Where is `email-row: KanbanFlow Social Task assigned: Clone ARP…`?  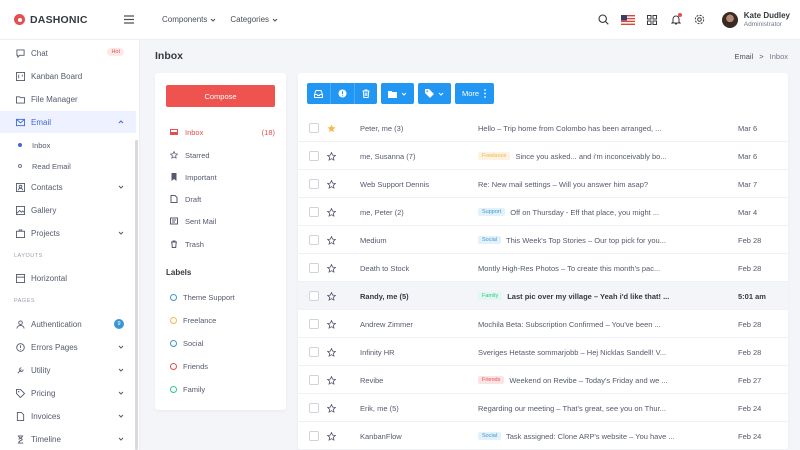
email-row: KanbanFlow Social Task assigned: Clone ARP… is located at coordinates (543, 436).